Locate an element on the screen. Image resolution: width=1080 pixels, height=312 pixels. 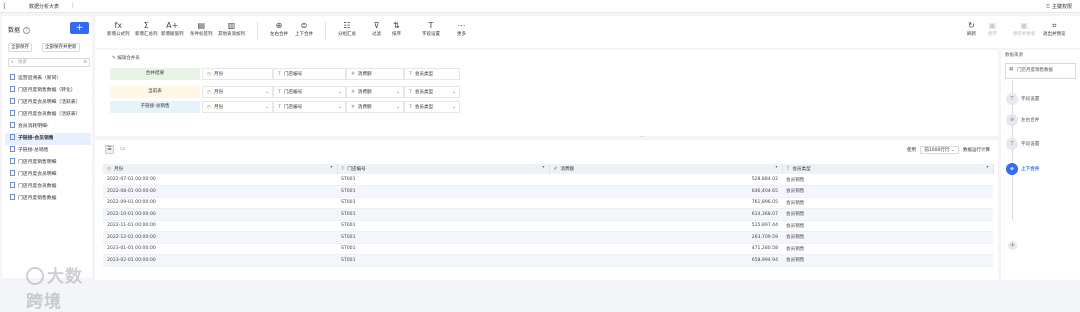
pipeline-step: ⊜ 上下合并 is located at coordinates (1022, 169).